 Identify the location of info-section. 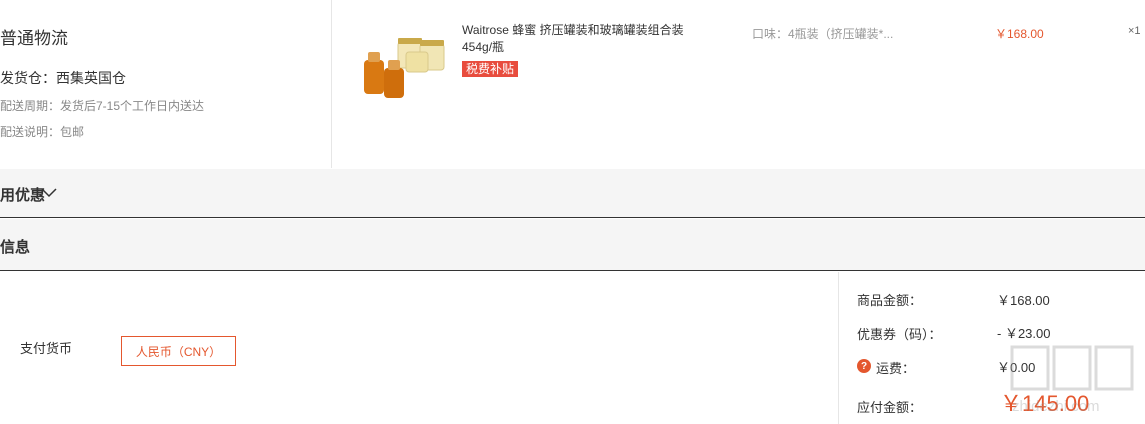
(572, 245).